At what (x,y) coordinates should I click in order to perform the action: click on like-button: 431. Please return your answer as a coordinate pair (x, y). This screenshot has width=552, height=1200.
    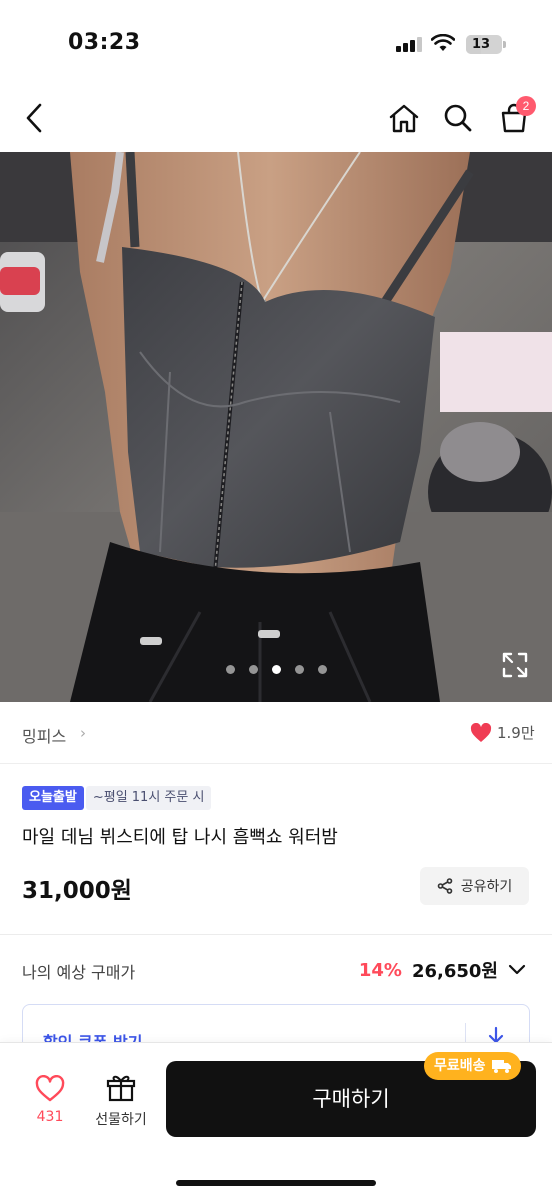
    Looking at the image, I should click on (50, 1101).